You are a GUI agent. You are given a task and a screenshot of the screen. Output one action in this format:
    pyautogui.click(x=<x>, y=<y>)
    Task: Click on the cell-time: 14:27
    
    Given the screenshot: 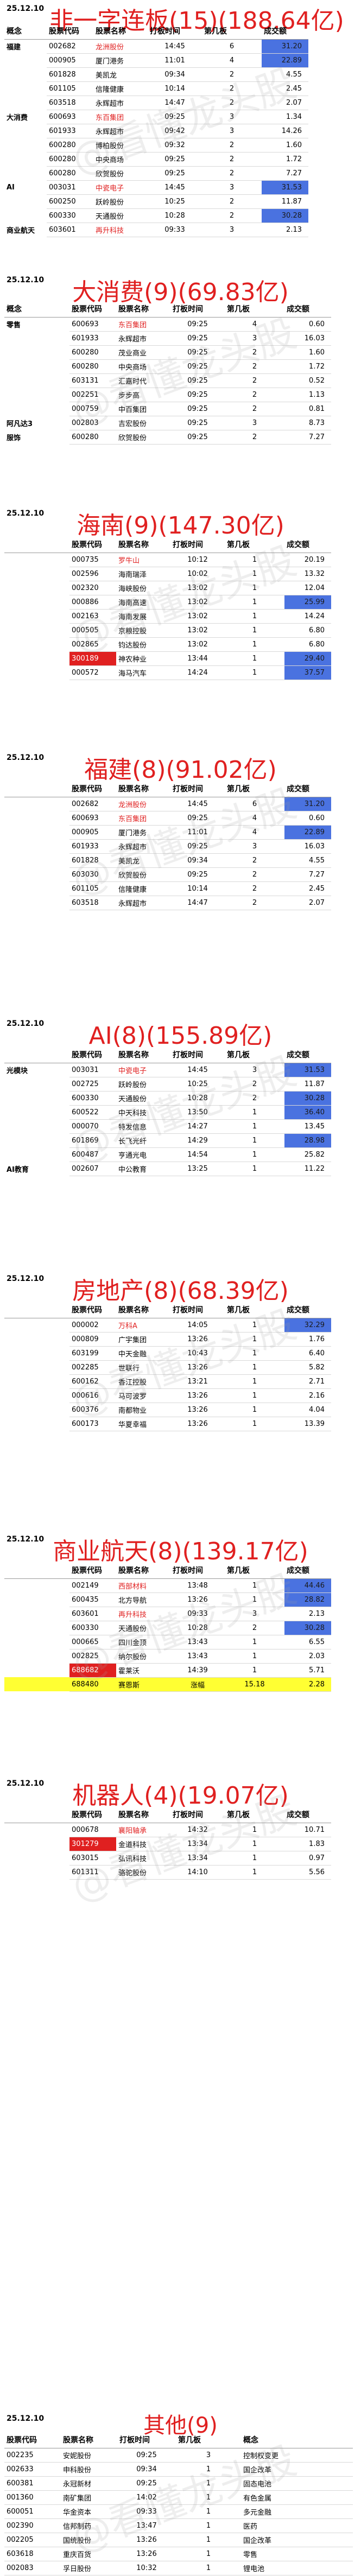 What is the action you would take?
    pyautogui.click(x=197, y=1126)
    